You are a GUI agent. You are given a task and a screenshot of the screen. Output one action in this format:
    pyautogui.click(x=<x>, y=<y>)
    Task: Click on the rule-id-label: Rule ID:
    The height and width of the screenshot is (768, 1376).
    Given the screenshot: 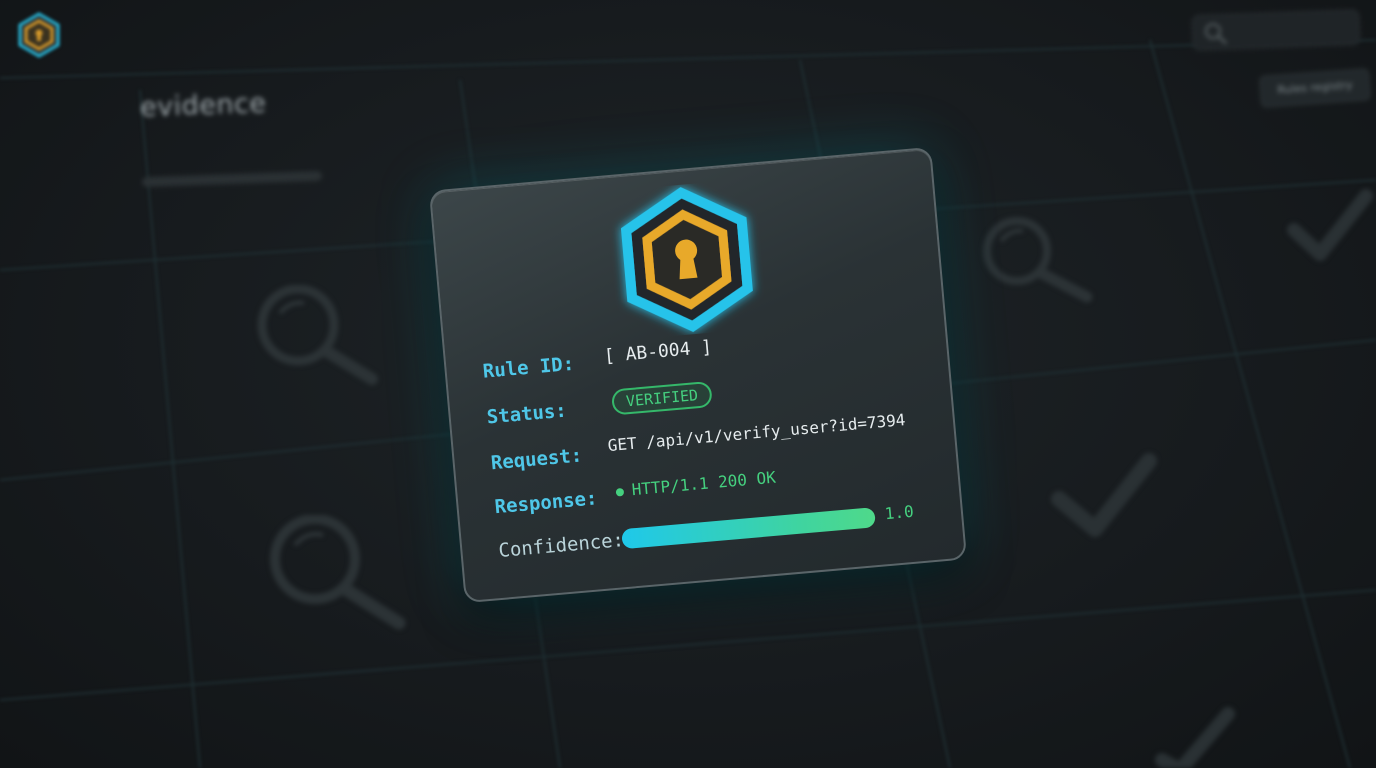 What is the action you would take?
    pyautogui.click(x=528, y=367)
    